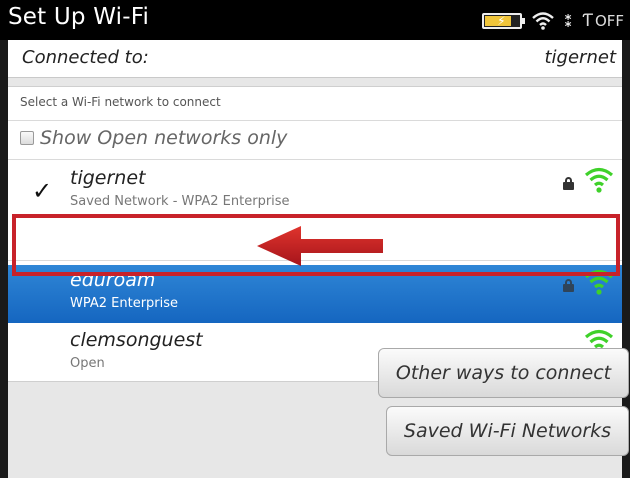 Image resolution: width=630 pixels, height=478 pixels. What do you see at coordinates (504, 21) in the screenshot?
I see `battery-icon: ⚡` at bounding box center [504, 21].